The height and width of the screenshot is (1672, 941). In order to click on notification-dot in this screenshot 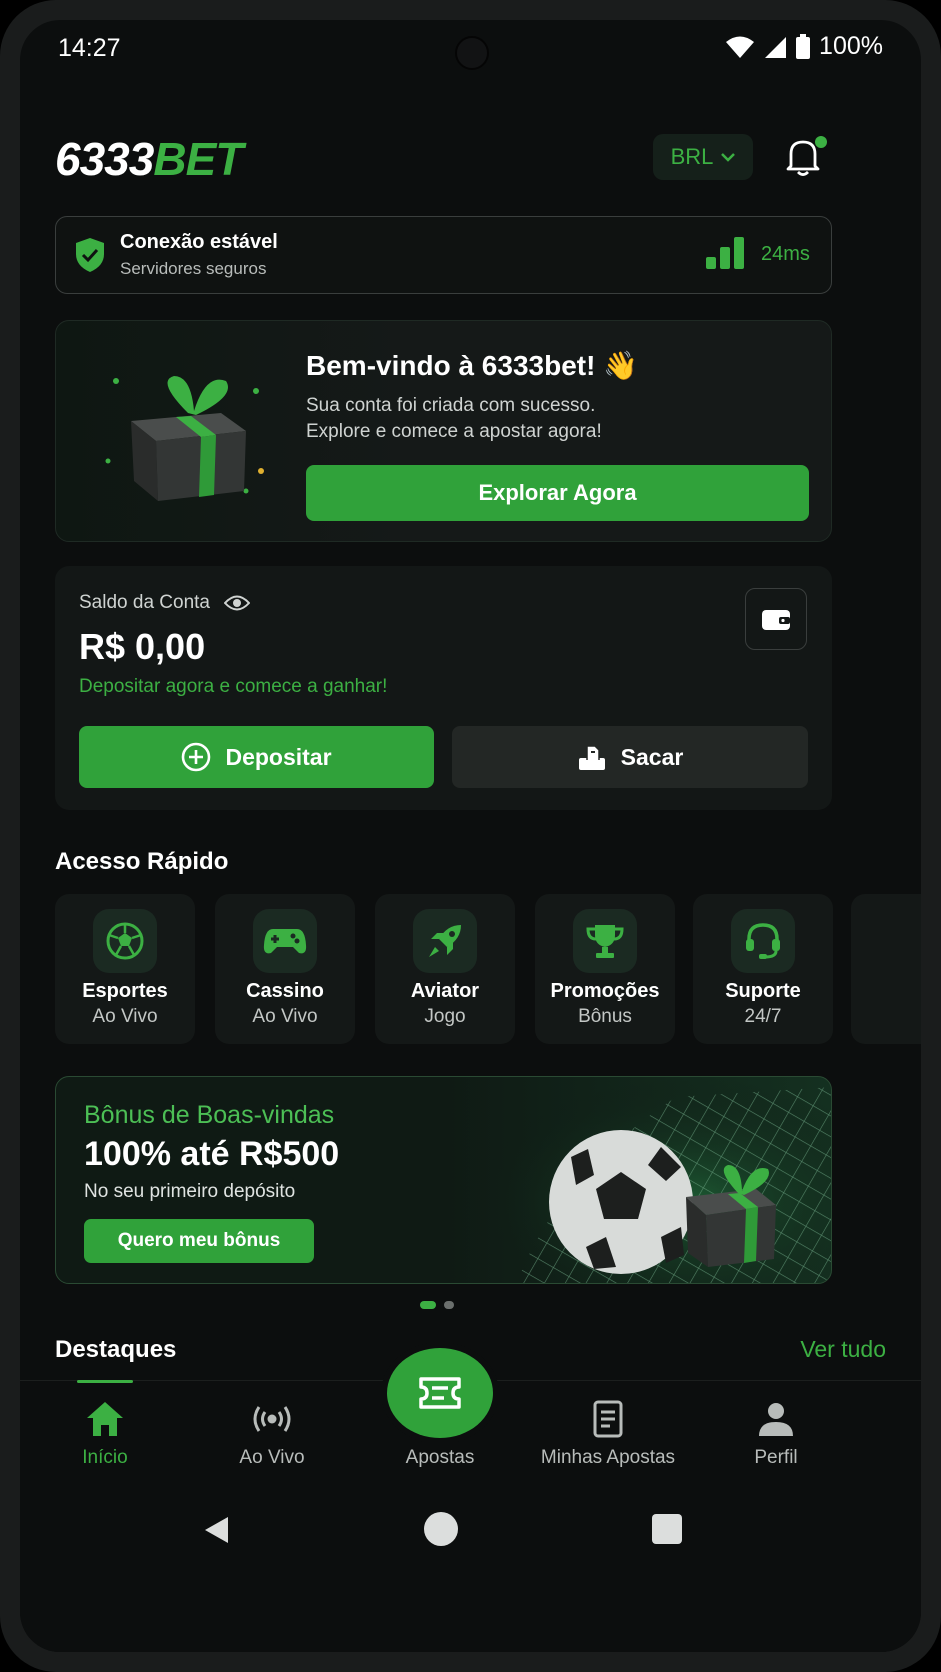, I will do `click(821, 142)`.